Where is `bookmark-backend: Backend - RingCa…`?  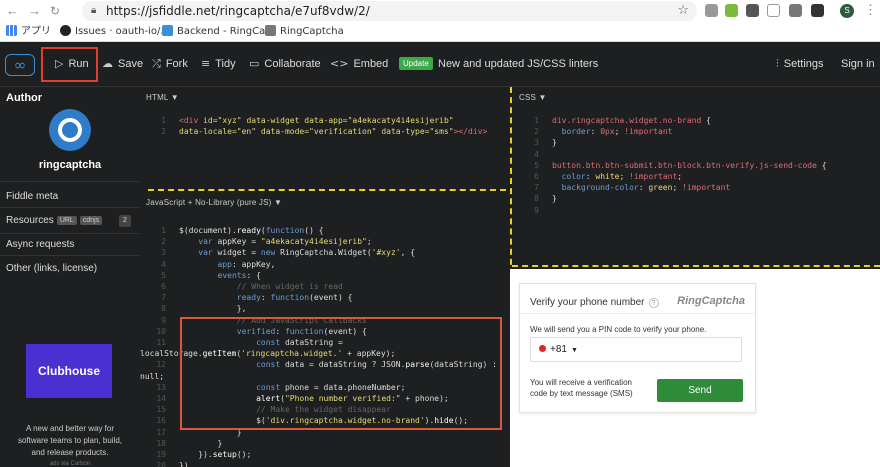
bookmark-backend: Backend - RingCa… is located at coordinates (218, 31).